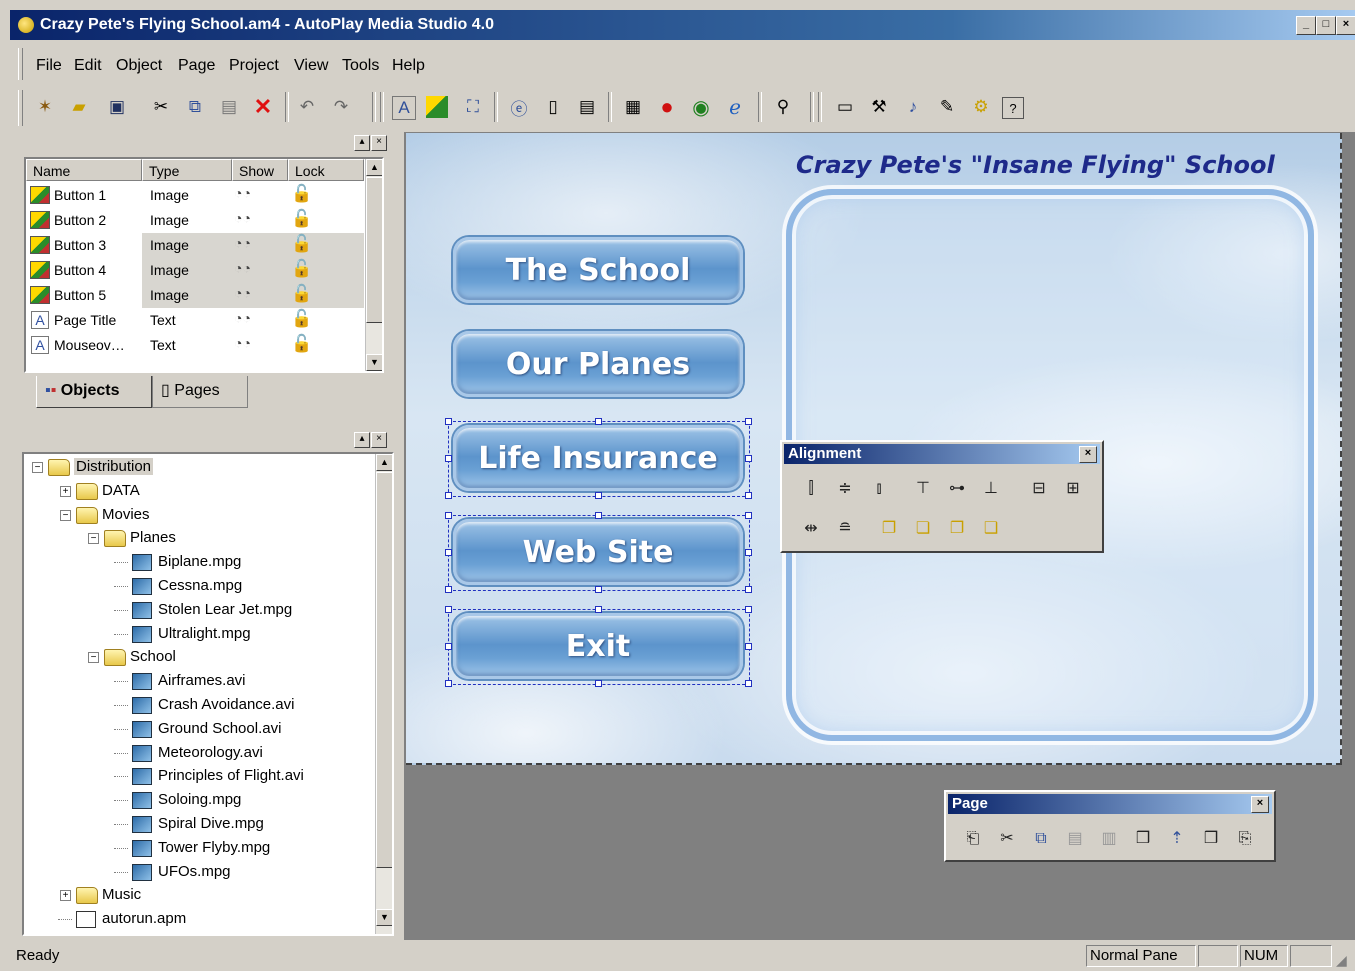  Describe the element at coordinates (199, 516) in the screenshot. I see `tree-folder-movies: − Movies` at that location.